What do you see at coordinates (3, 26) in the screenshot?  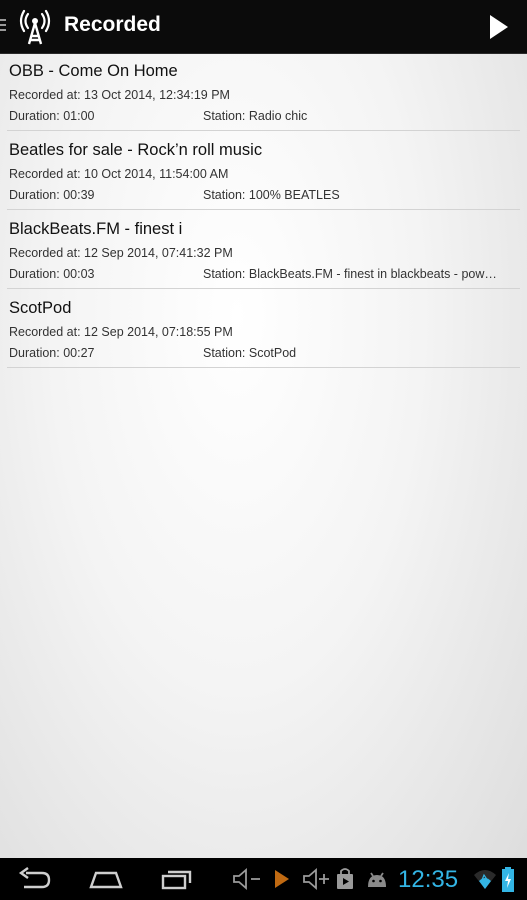 I see `drawer-indicator-icon` at bounding box center [3, 26].